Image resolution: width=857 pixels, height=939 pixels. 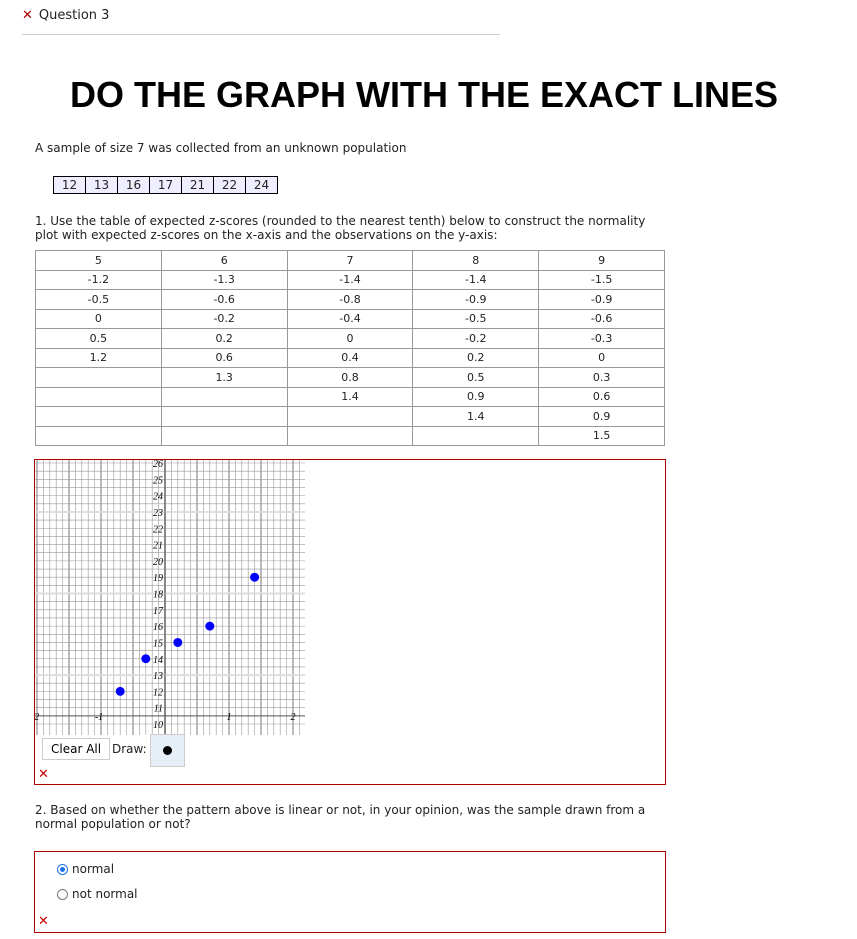 I want to click on table-cell: 0.2, so click(x=224, y=338).